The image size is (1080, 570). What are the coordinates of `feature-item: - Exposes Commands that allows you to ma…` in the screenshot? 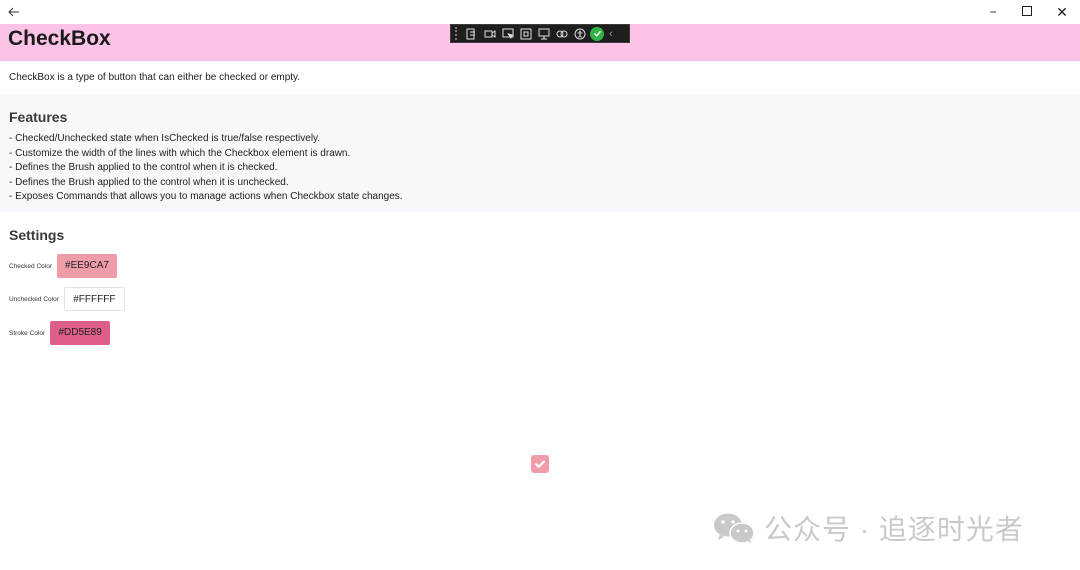 It's located at (206, 196).